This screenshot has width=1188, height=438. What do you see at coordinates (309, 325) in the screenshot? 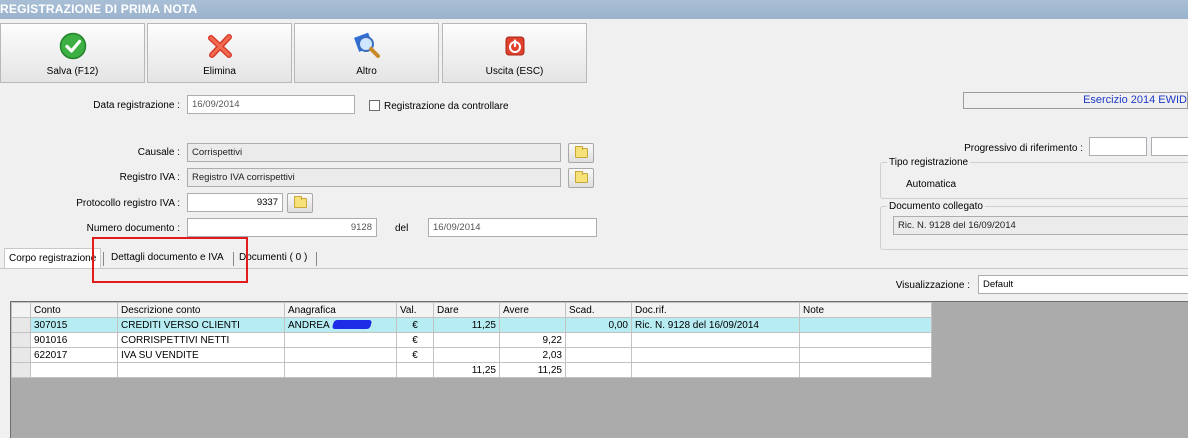
I see `anagrafica-name: ANDREA` at bounding box center [309, 325].